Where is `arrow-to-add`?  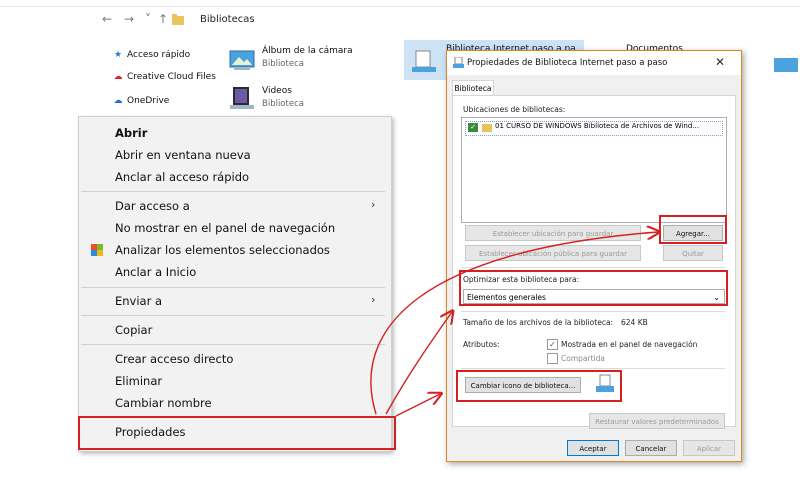
arrow-to-add is located at coordinates (514, 323).